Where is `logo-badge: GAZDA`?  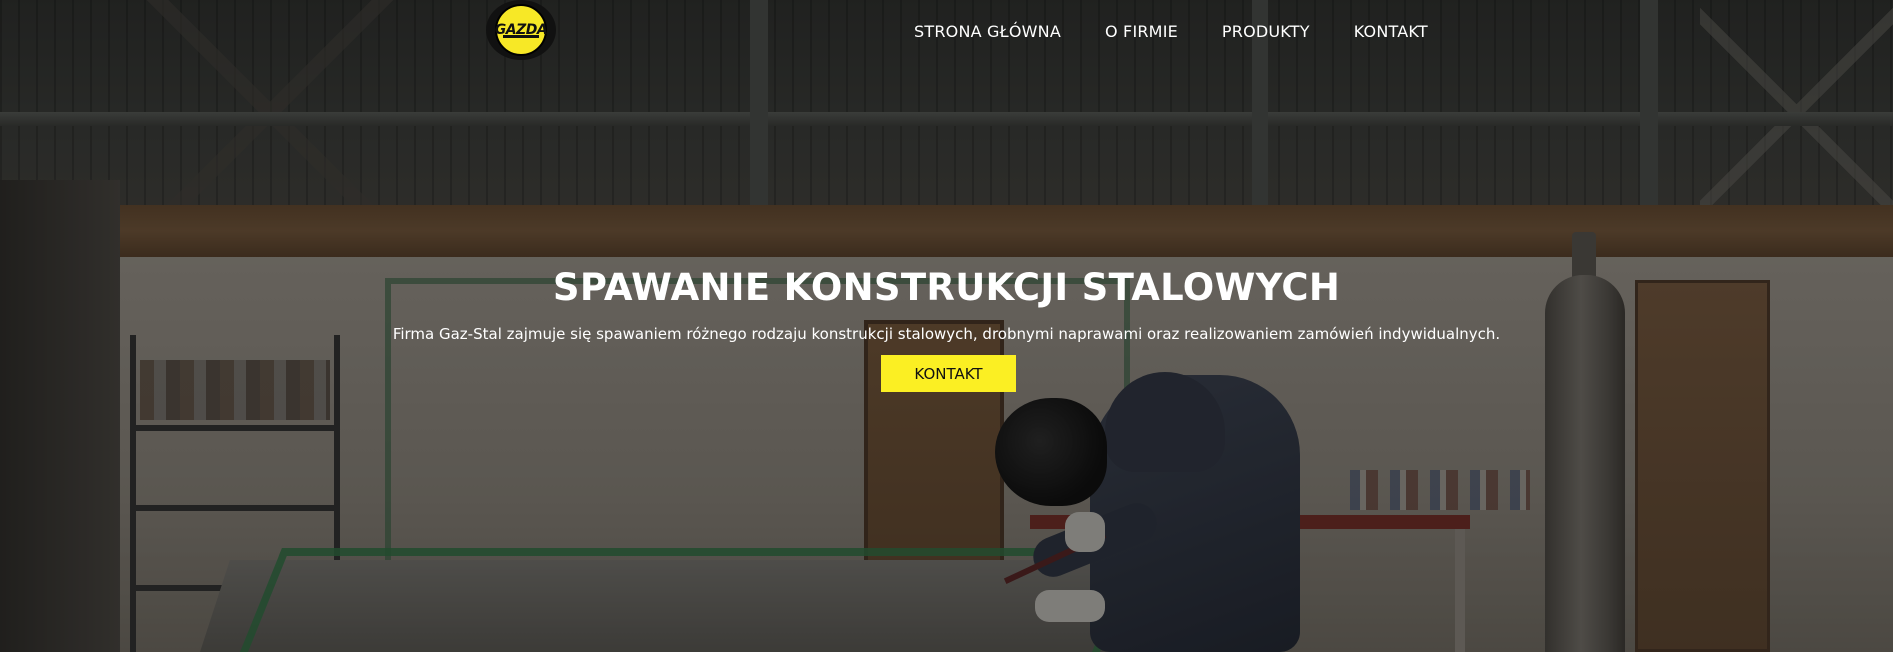 logo-badge: GAZDA is located at coordinates (521, 30).